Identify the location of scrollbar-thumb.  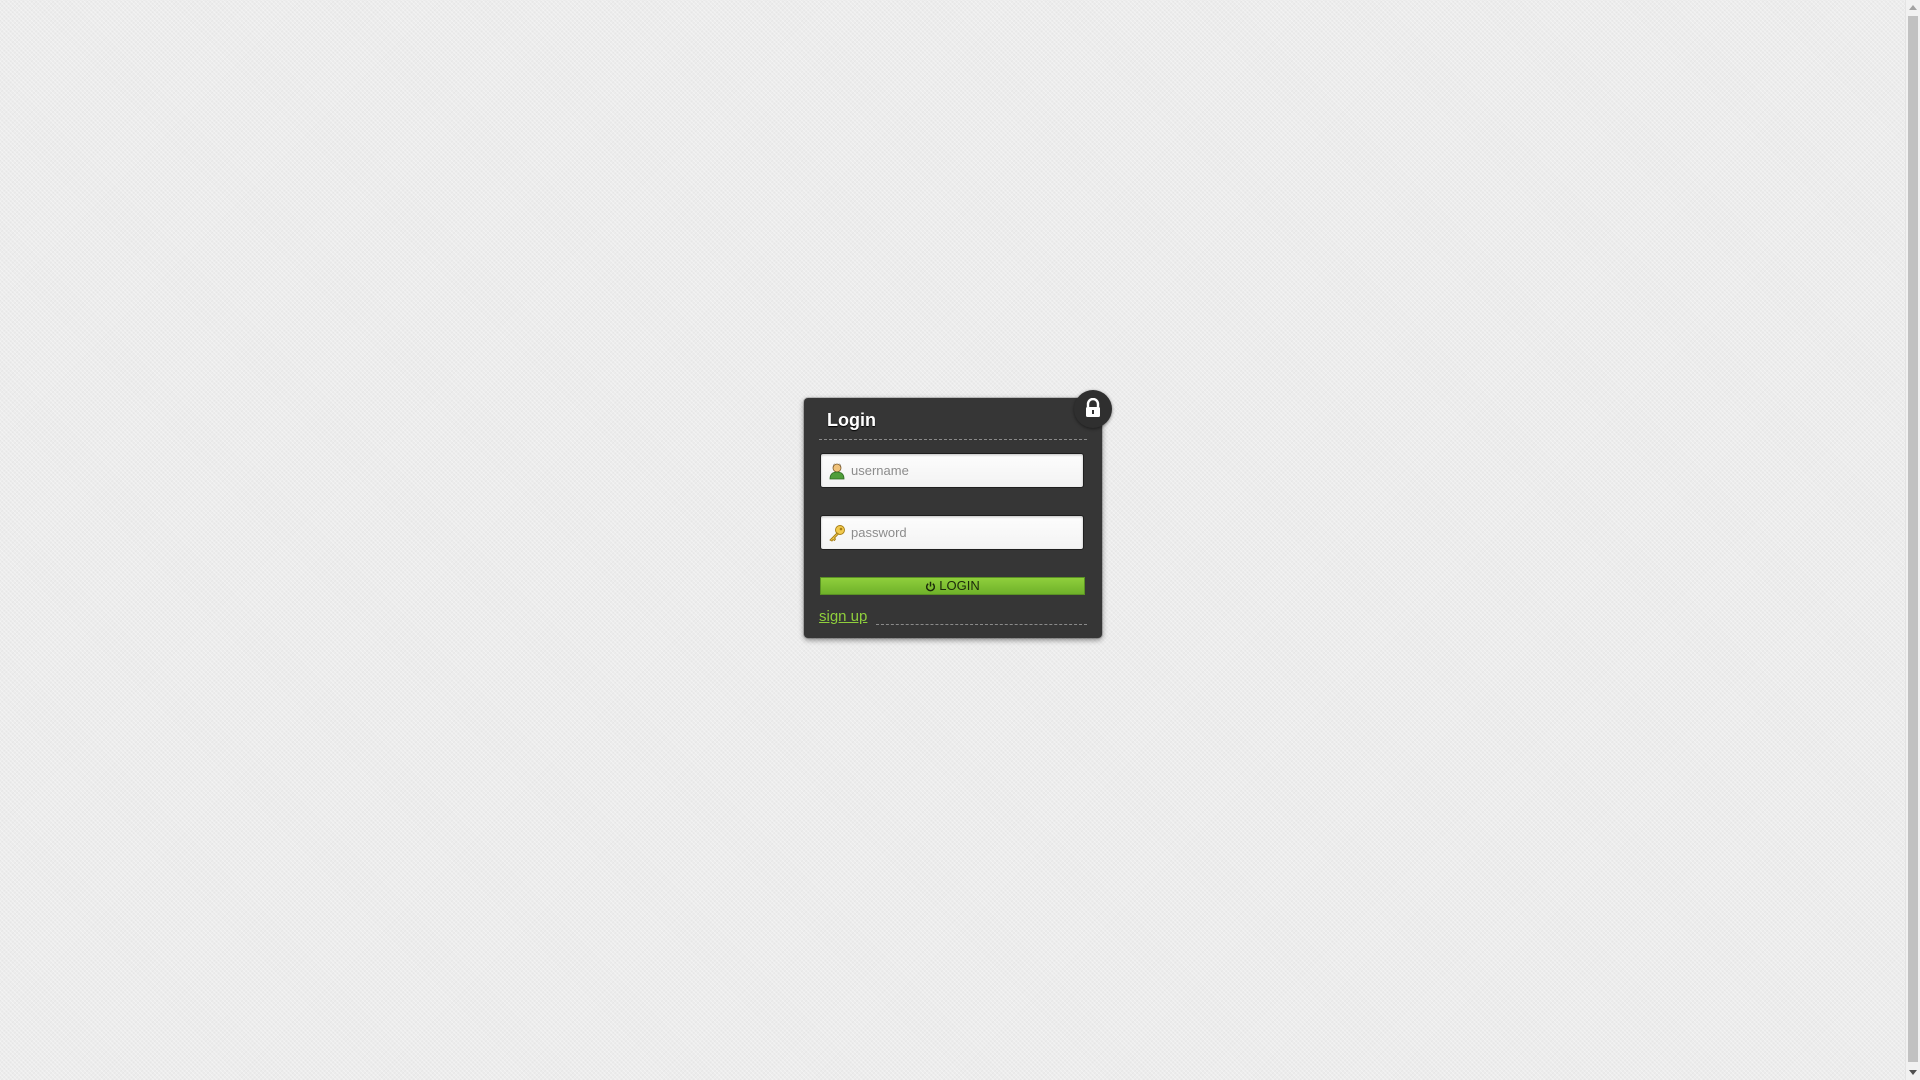
(1913, 539).